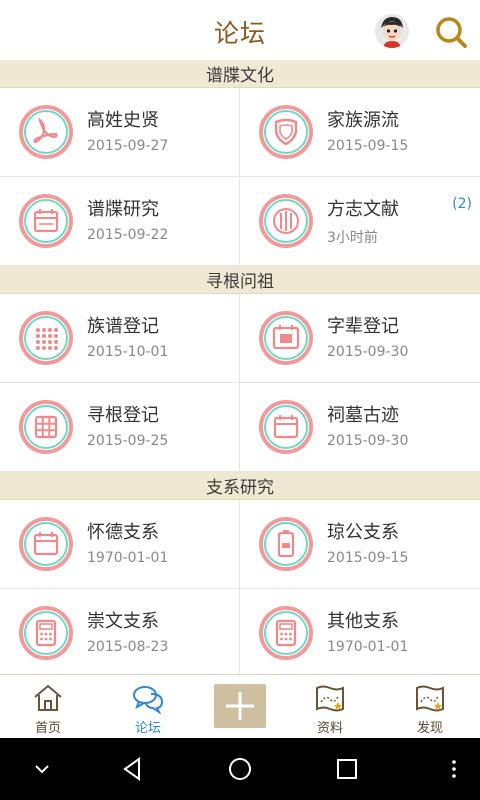 This screenshot has width=480, height=800. I want to click on tab-discover: 发现, so click(430, 707).